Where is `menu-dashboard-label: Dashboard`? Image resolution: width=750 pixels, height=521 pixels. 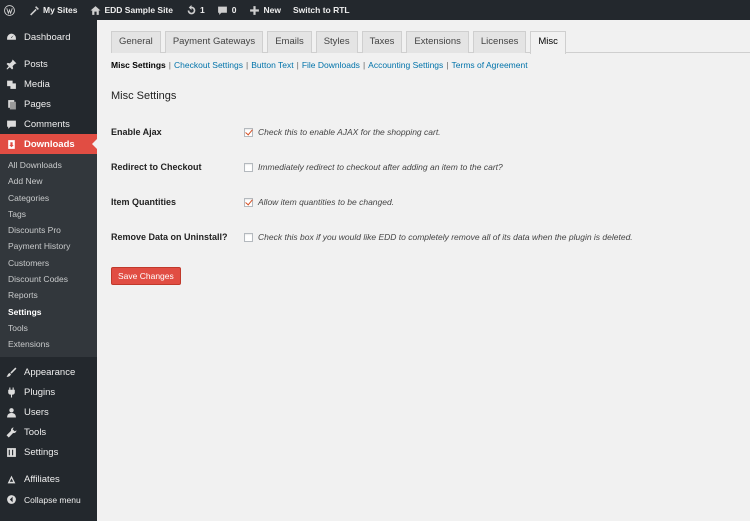
menu-dashboard-label: Dashboard is located at coordinates (47, 37).